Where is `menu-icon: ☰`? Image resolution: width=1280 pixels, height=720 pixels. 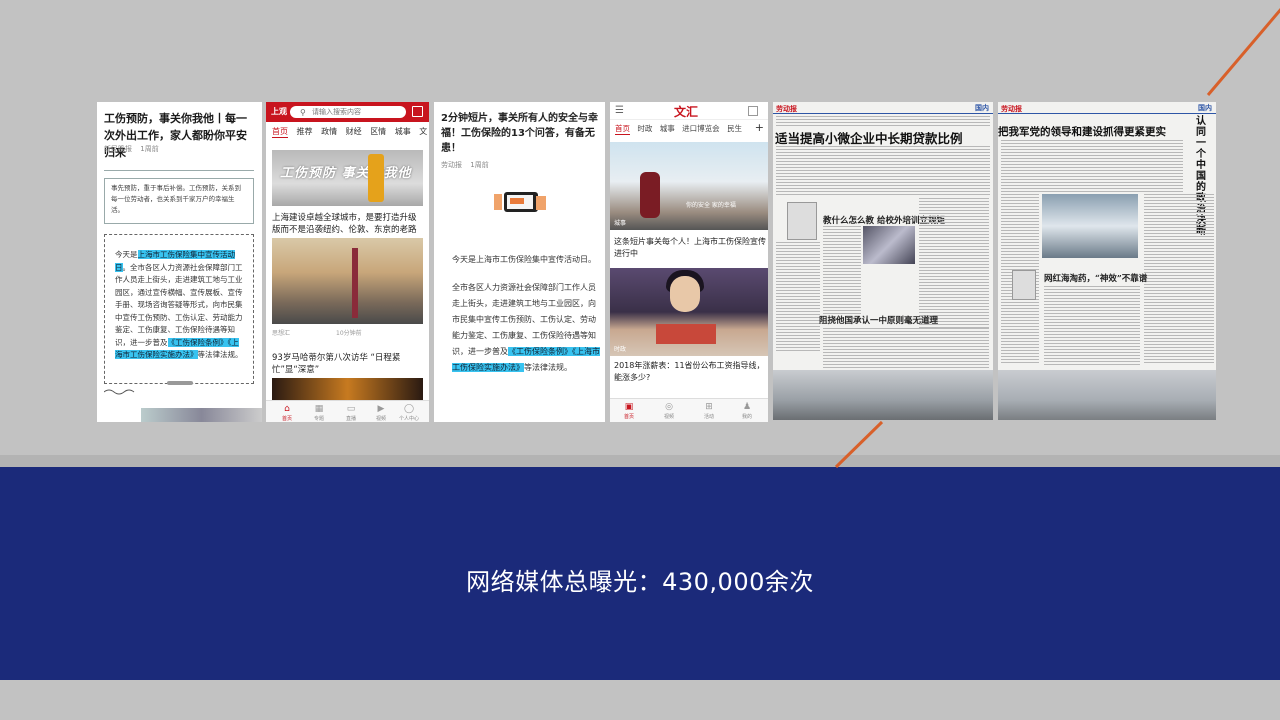
menu-icon: ☰ is located at coordinates (619, 110).